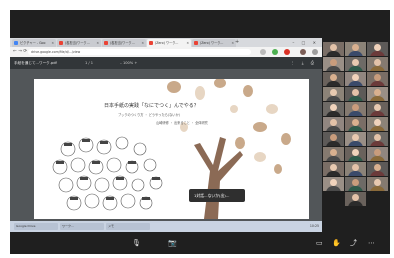 The height and width of the screenshot is (258, 394). I want to click on tab-2: (各担当)ワーク... ×, so click(79, 43).